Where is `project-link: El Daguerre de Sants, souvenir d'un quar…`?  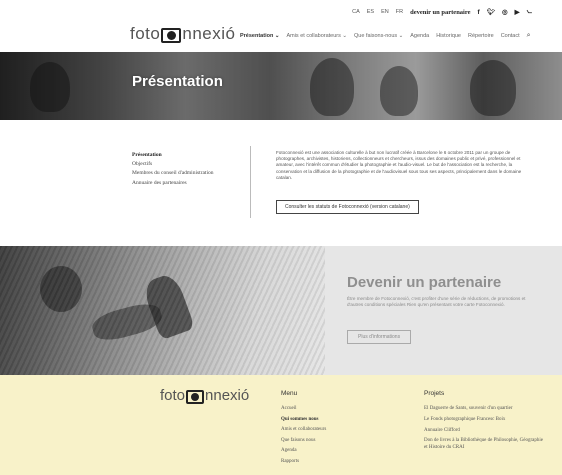
project-link: El Daguerre de Sants, souvenir d'un quar… is located at coordinates (484, 409).